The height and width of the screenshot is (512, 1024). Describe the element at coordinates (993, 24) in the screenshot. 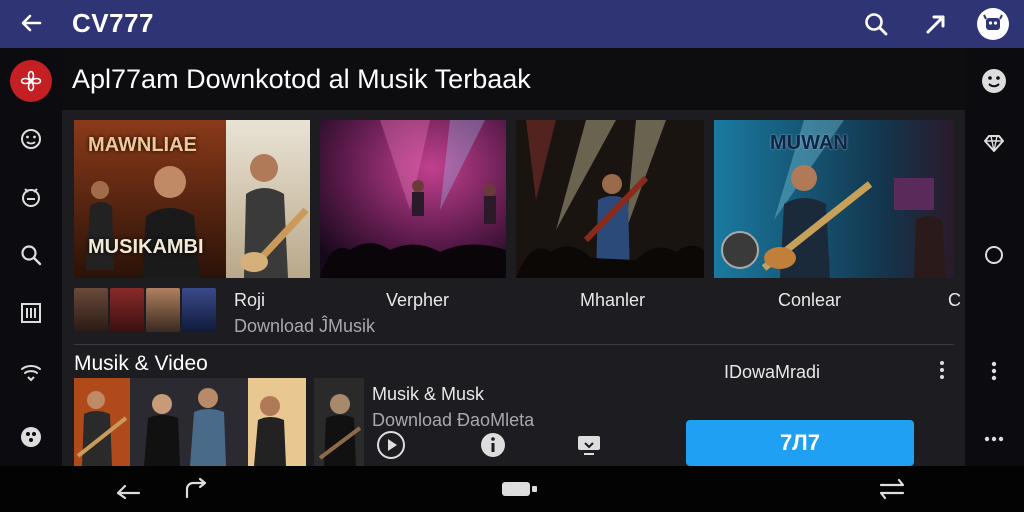

I see `avatar-icon` at that location.